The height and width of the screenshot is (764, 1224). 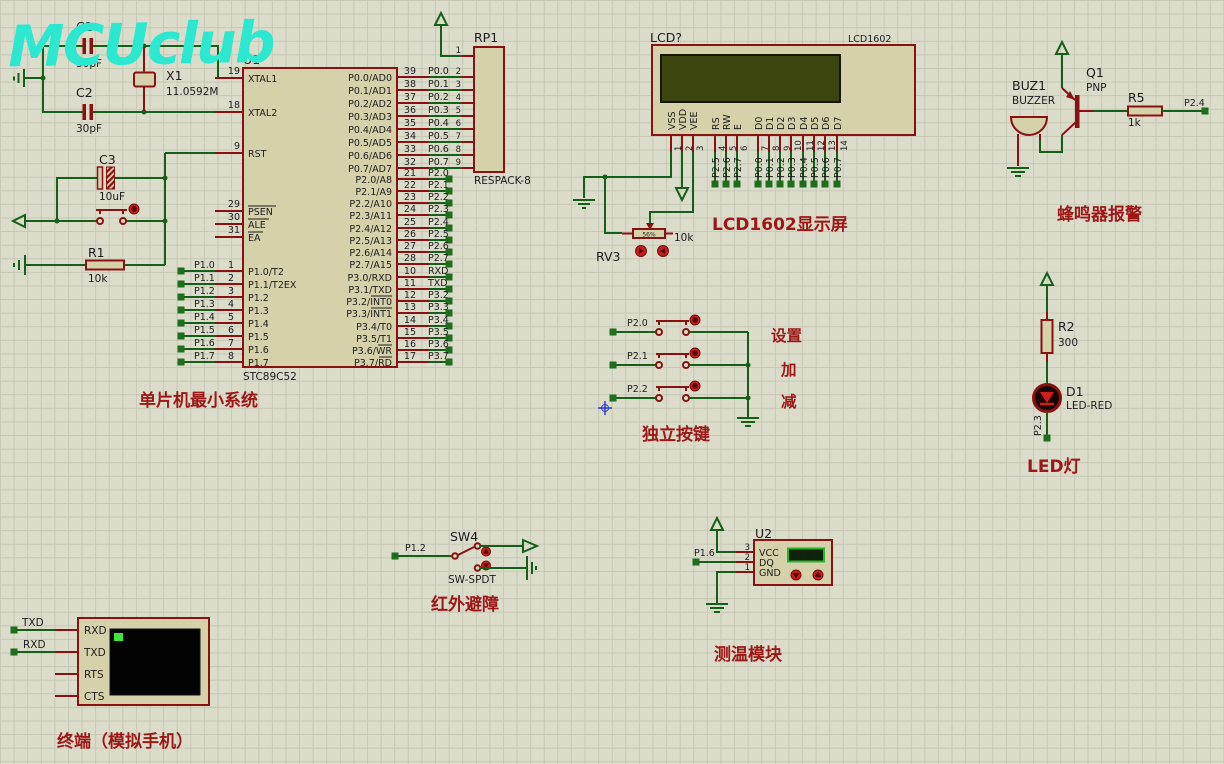 I want to click on terminal-screen, so click(x=155, y=662).